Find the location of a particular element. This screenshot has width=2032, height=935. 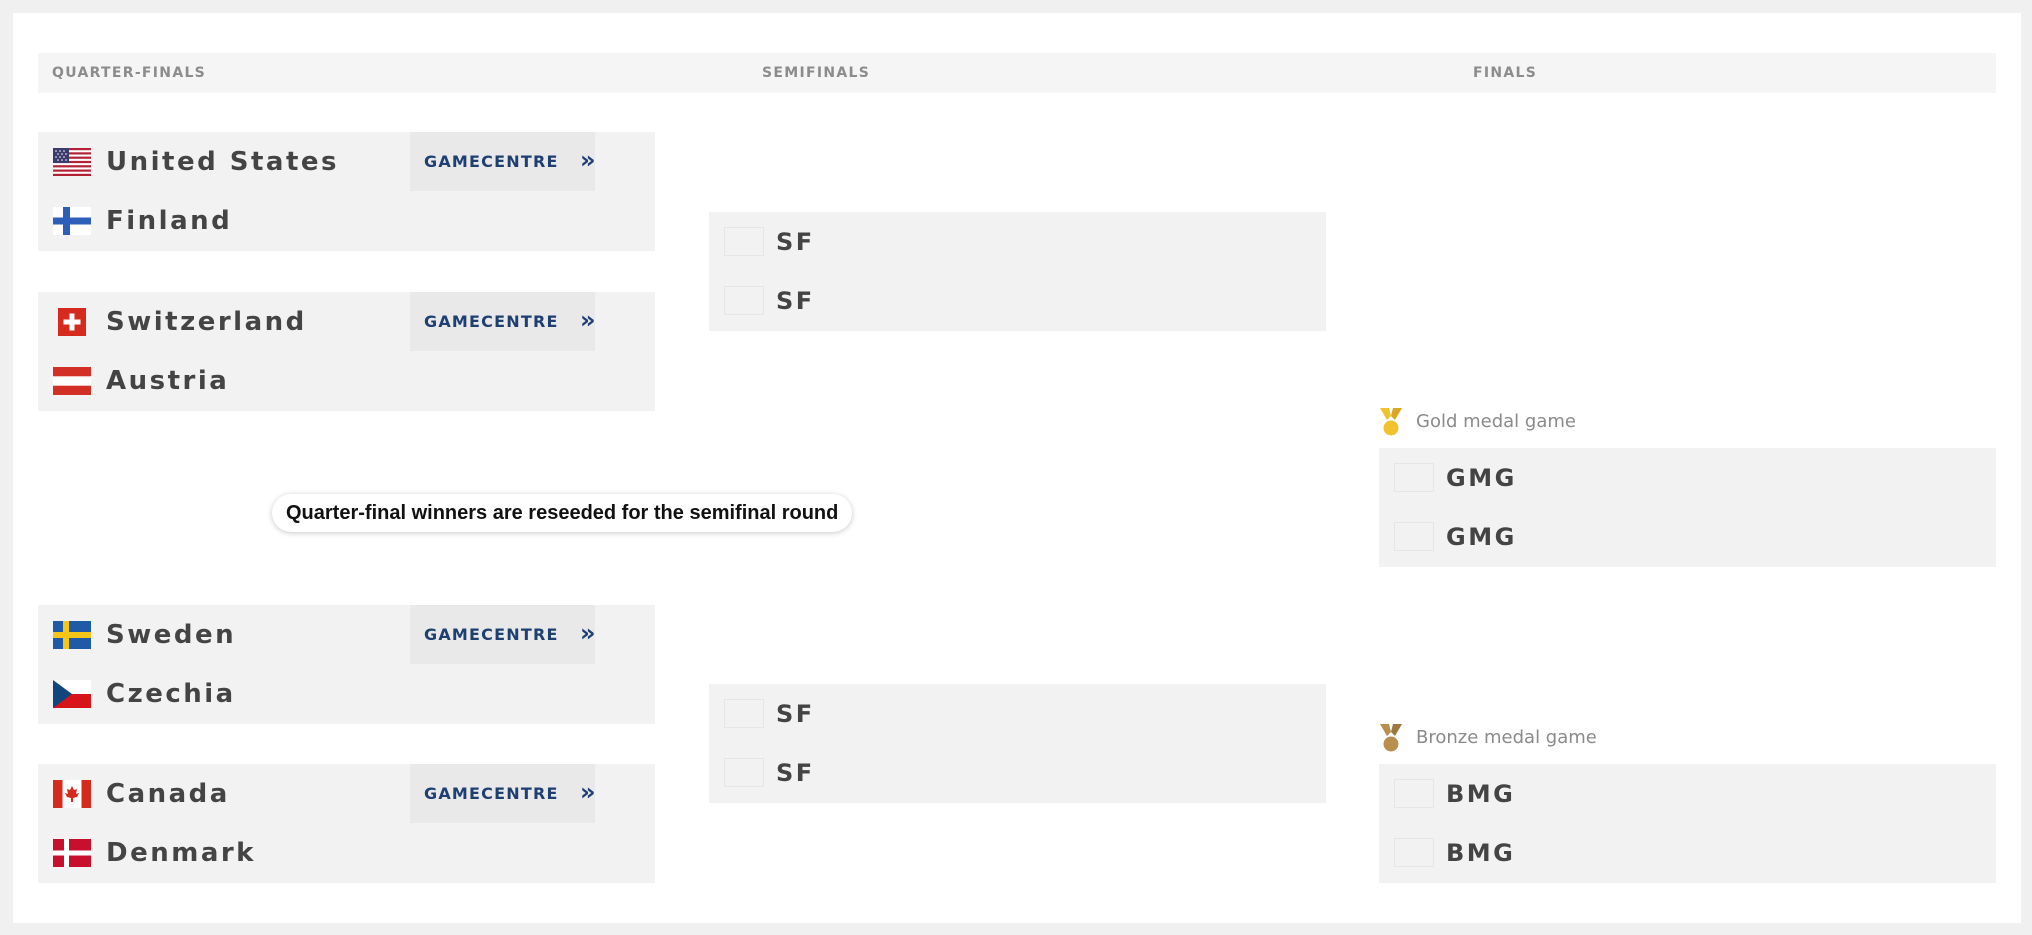

team-row-away: Austria is located at coordinates (346, 381).